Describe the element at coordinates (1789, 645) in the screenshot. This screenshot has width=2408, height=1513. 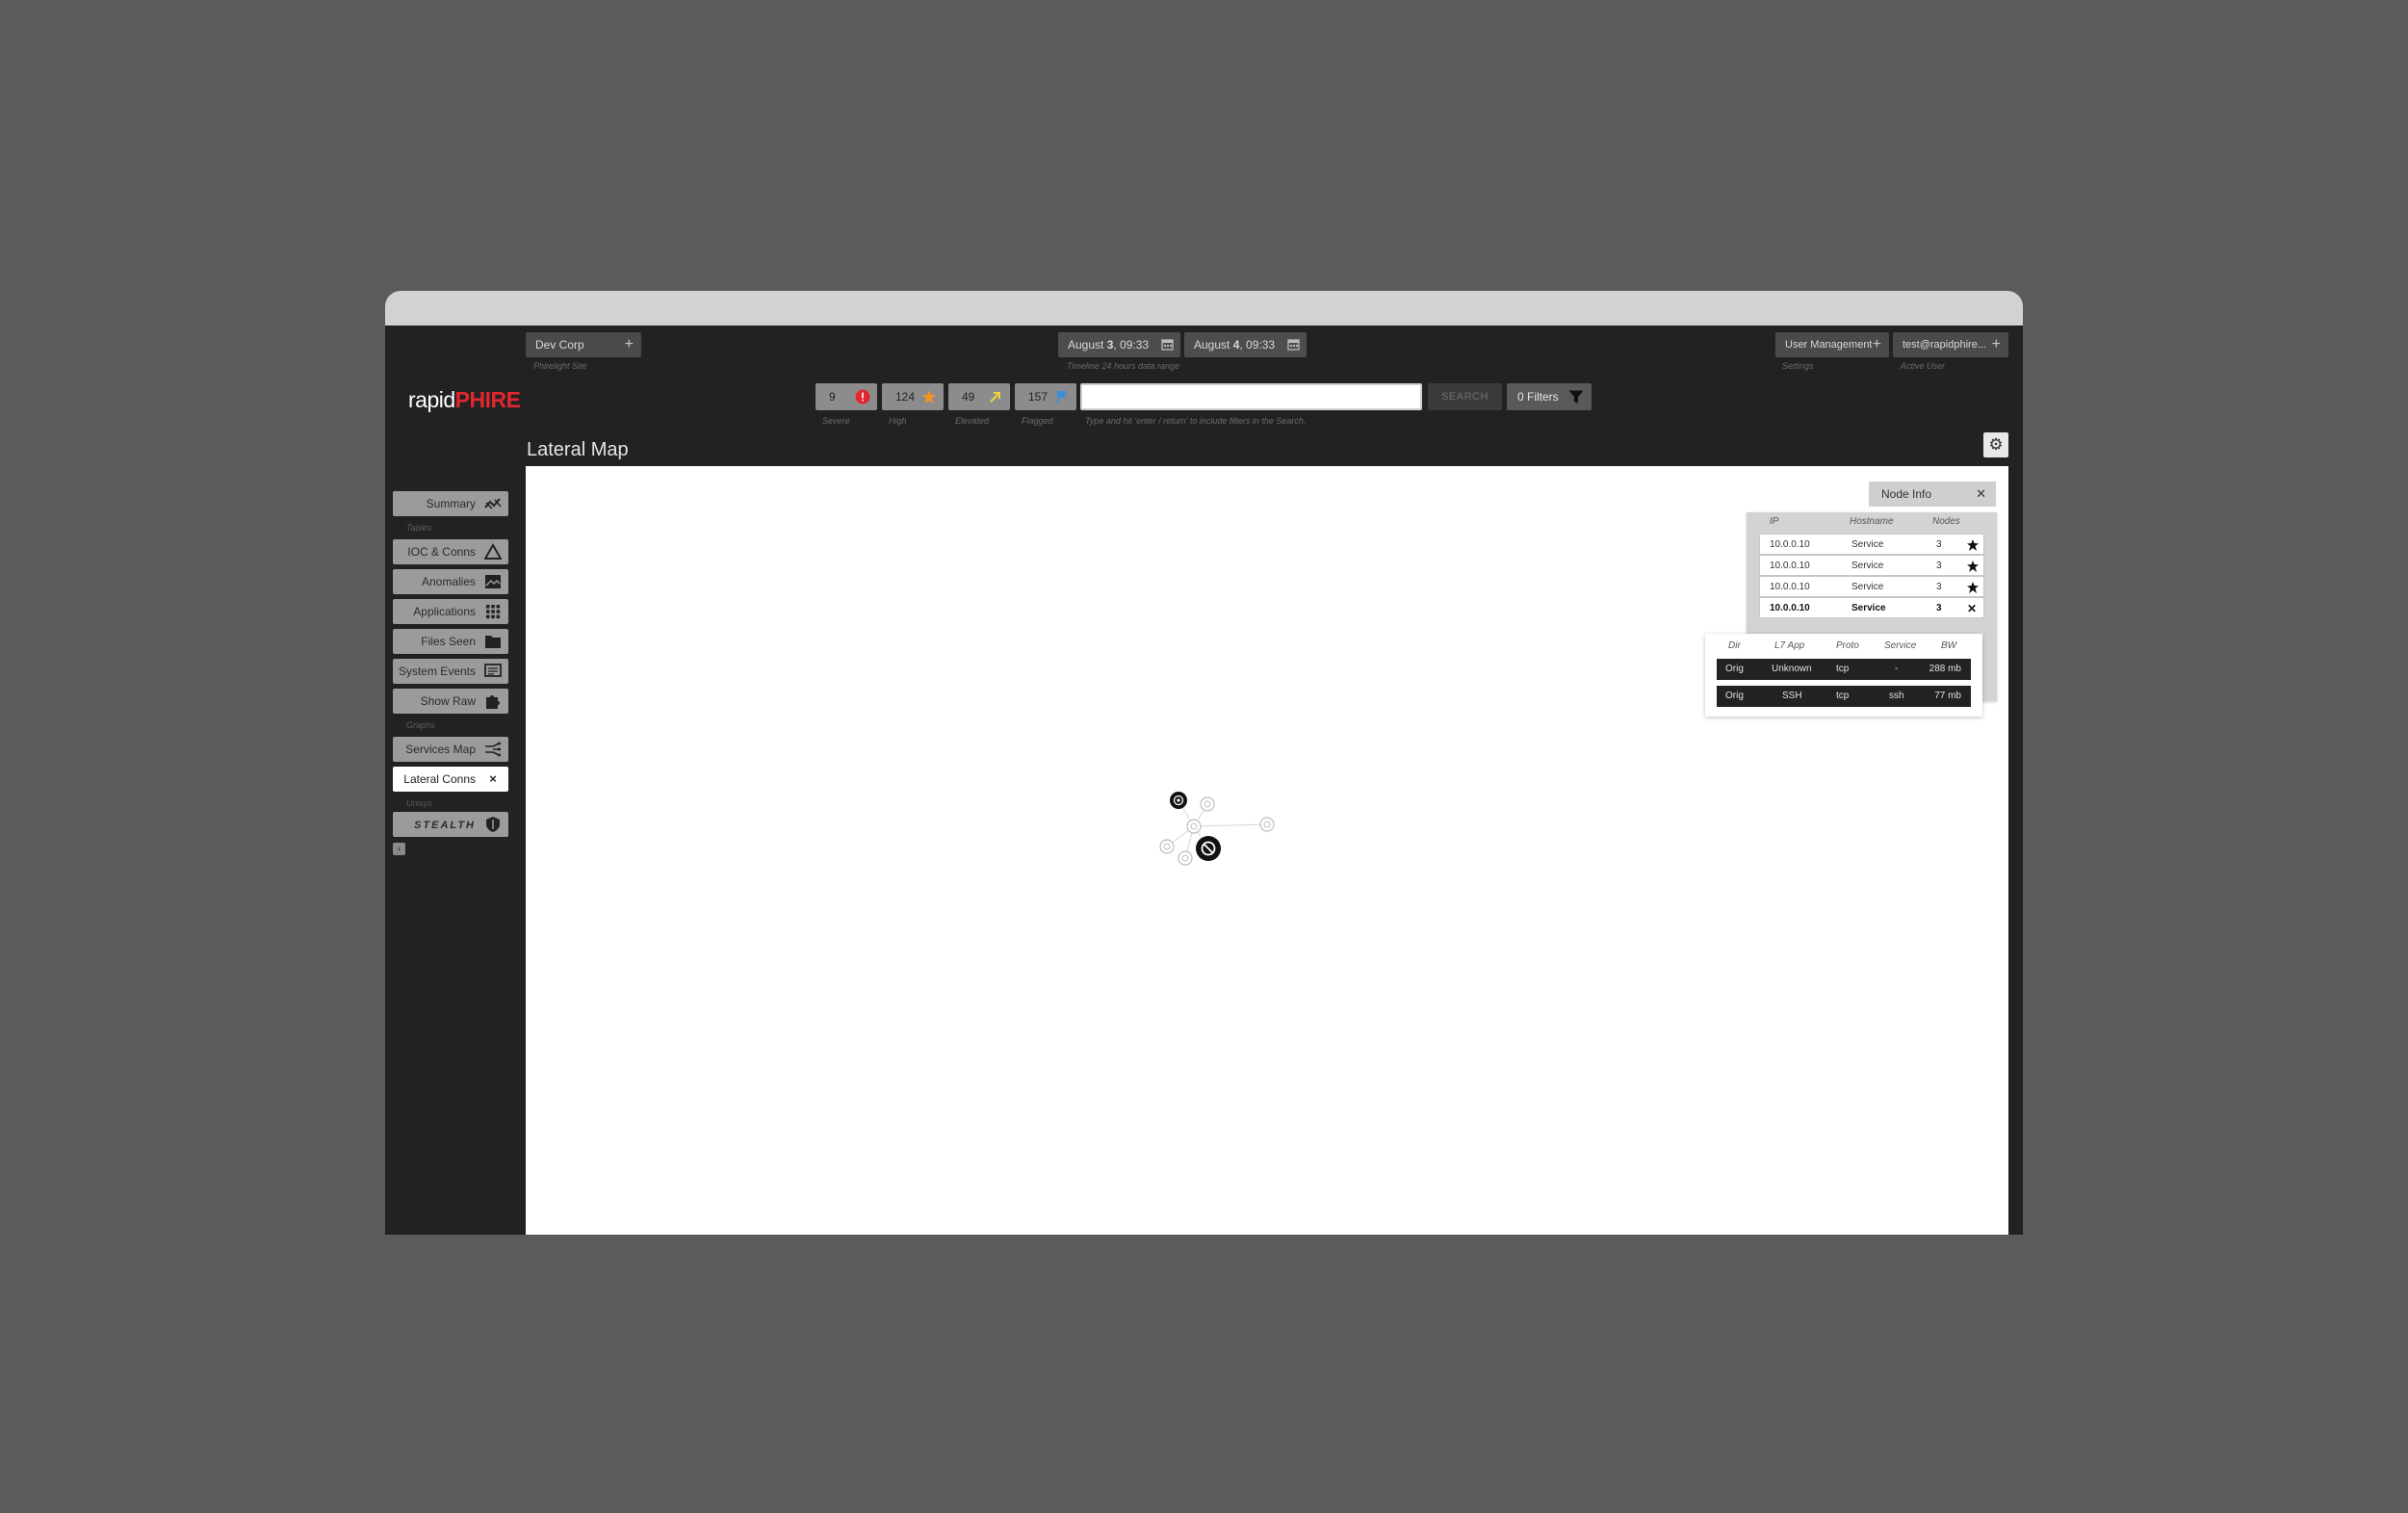
I see `column-header-l7-app: L7 App` at that location.